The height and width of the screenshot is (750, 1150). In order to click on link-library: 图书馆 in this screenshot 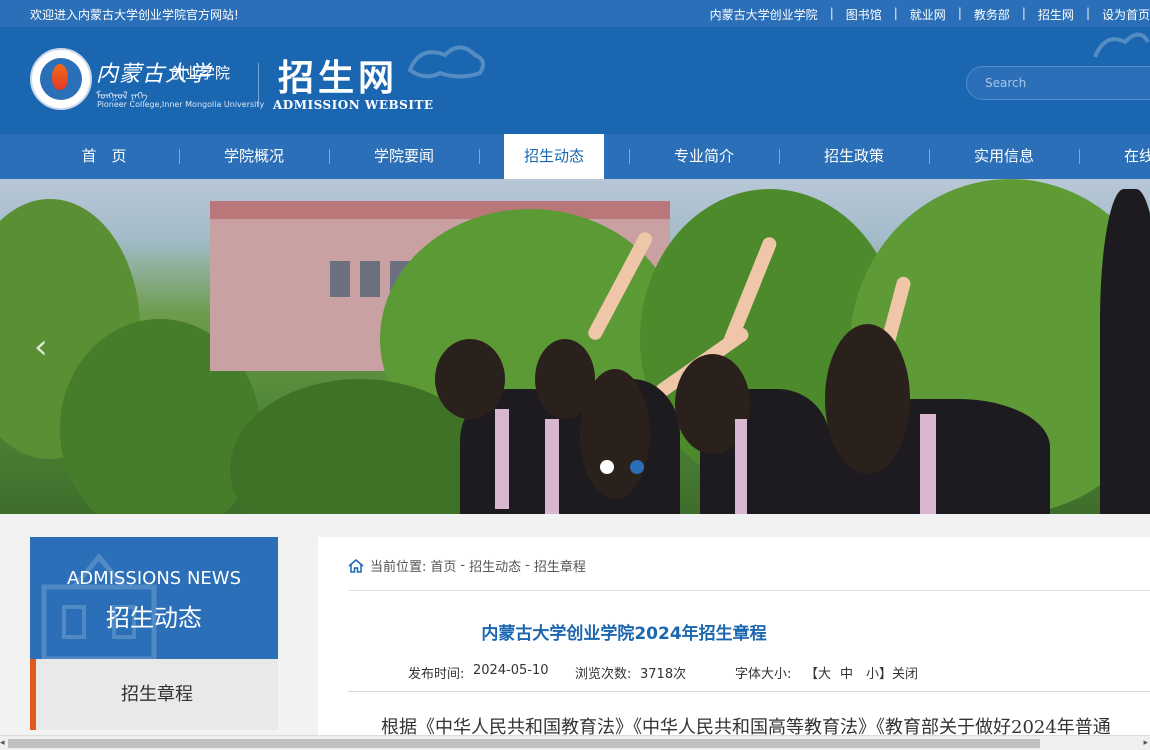, I will do `click(864, 14)`.